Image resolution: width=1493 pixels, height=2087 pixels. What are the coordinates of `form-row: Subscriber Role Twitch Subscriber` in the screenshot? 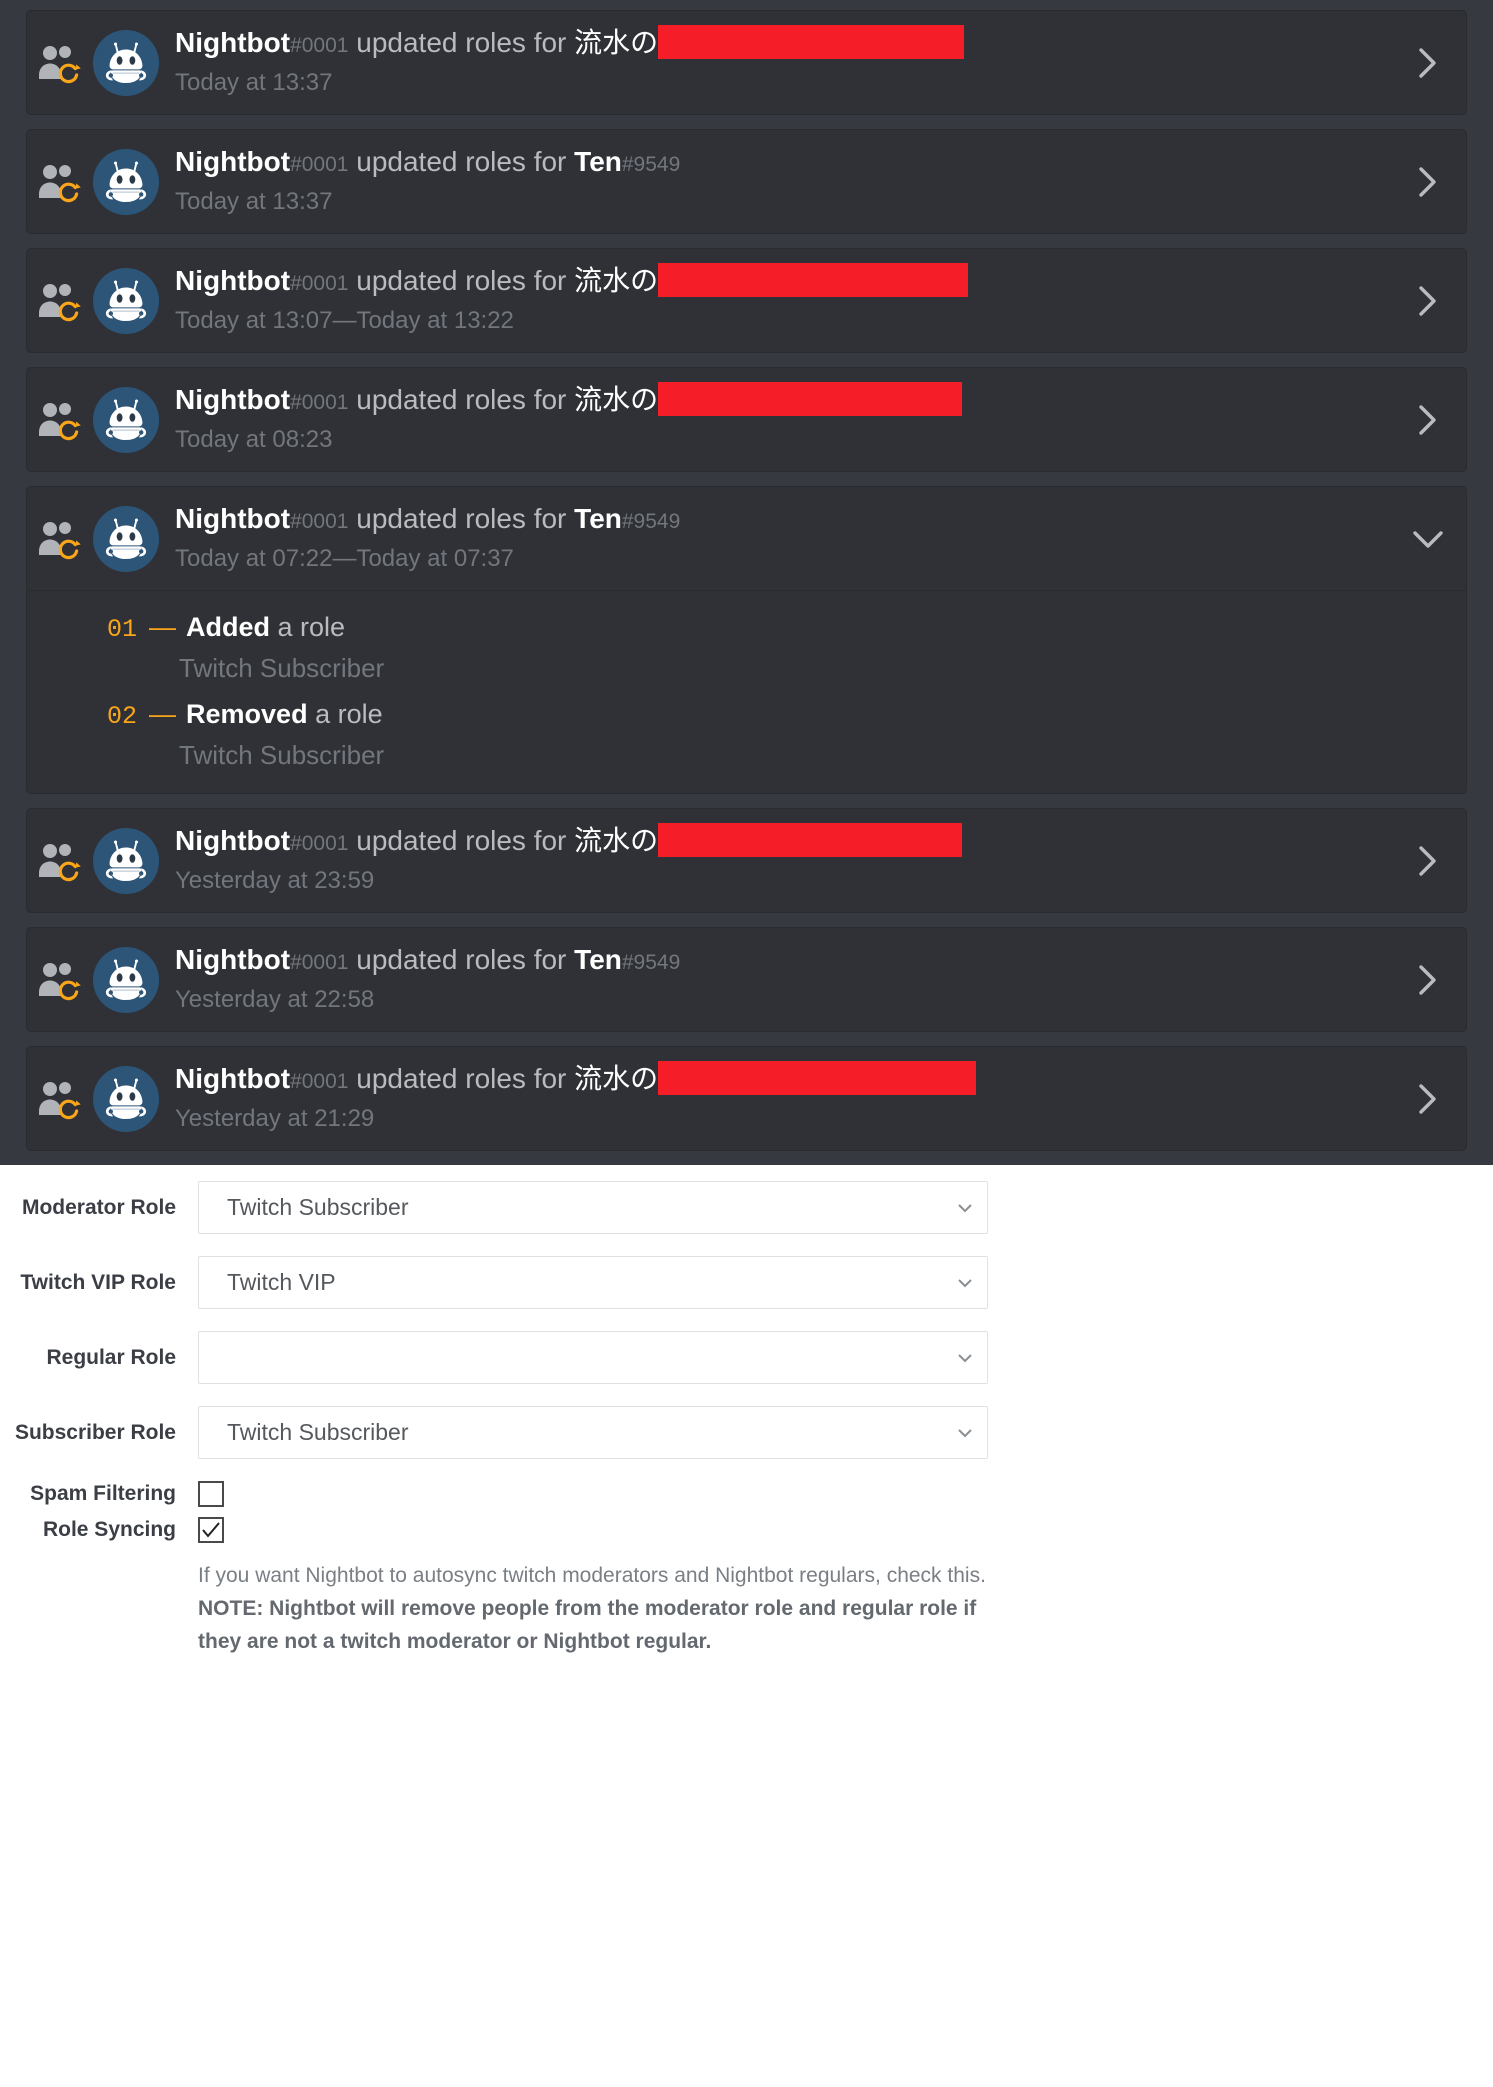 It's located at (746, 1432).